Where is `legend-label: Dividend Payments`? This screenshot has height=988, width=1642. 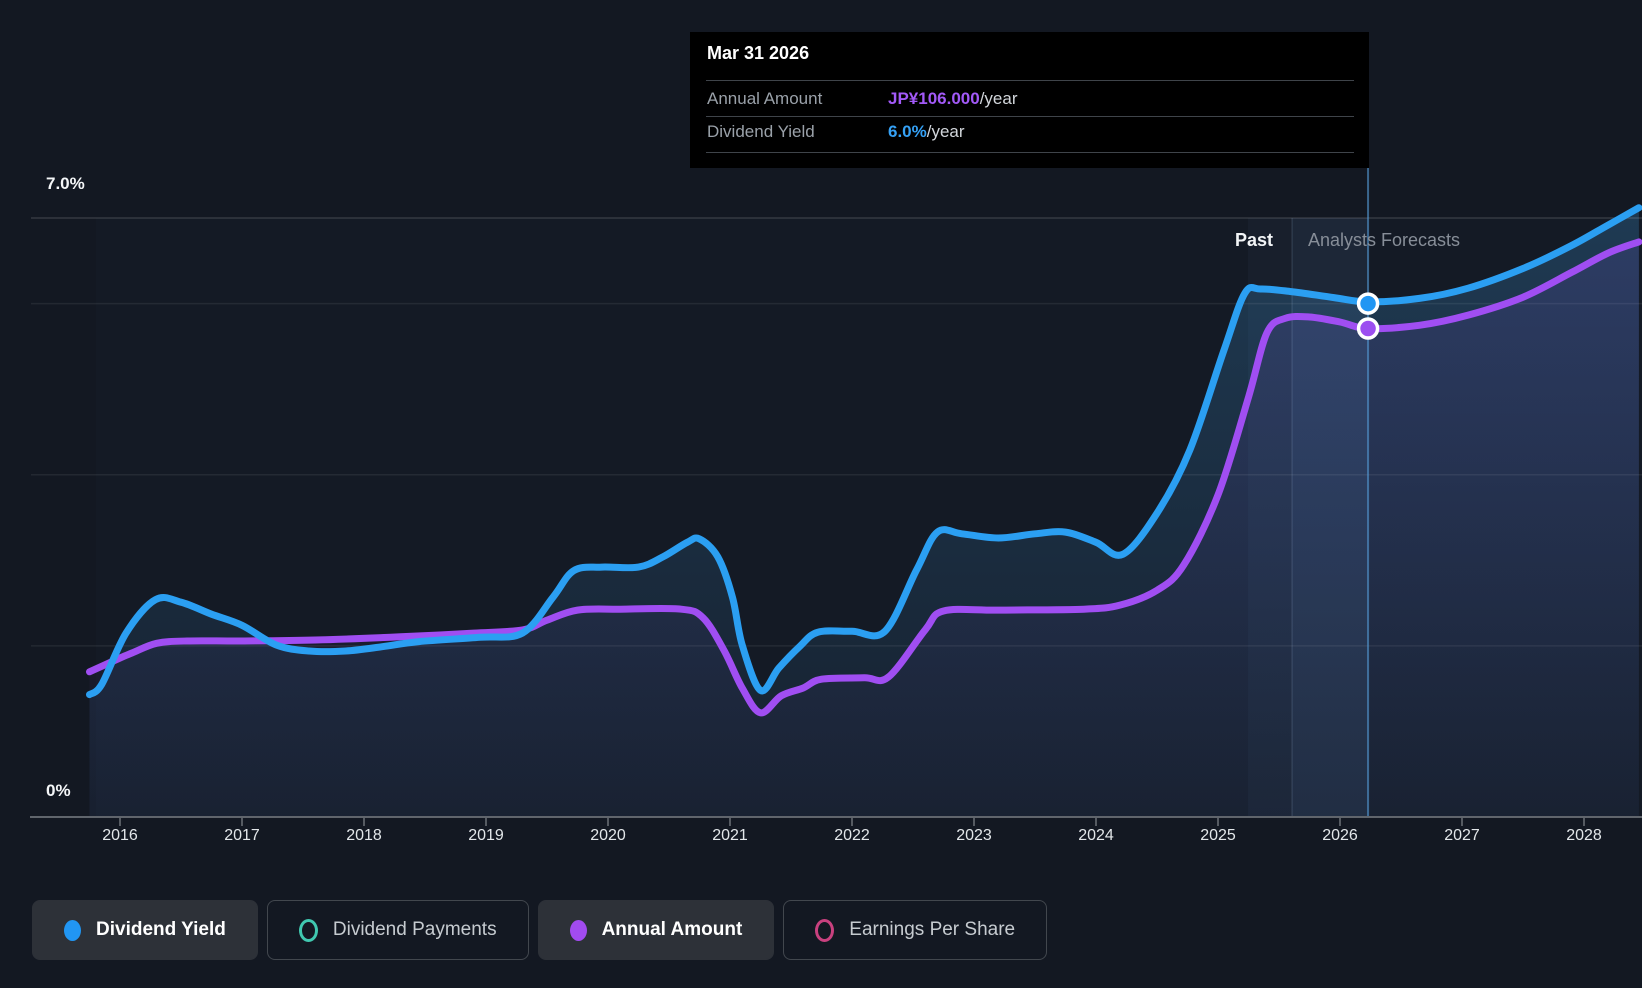 legend-label: Dividend Payments is located at coordinates (414, 929).